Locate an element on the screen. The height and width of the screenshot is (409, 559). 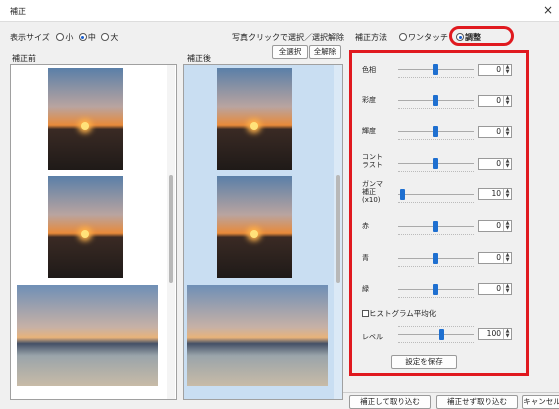
photo-hint: 写真クリックで選択／選択解除 is located at coordinates (288, 37).